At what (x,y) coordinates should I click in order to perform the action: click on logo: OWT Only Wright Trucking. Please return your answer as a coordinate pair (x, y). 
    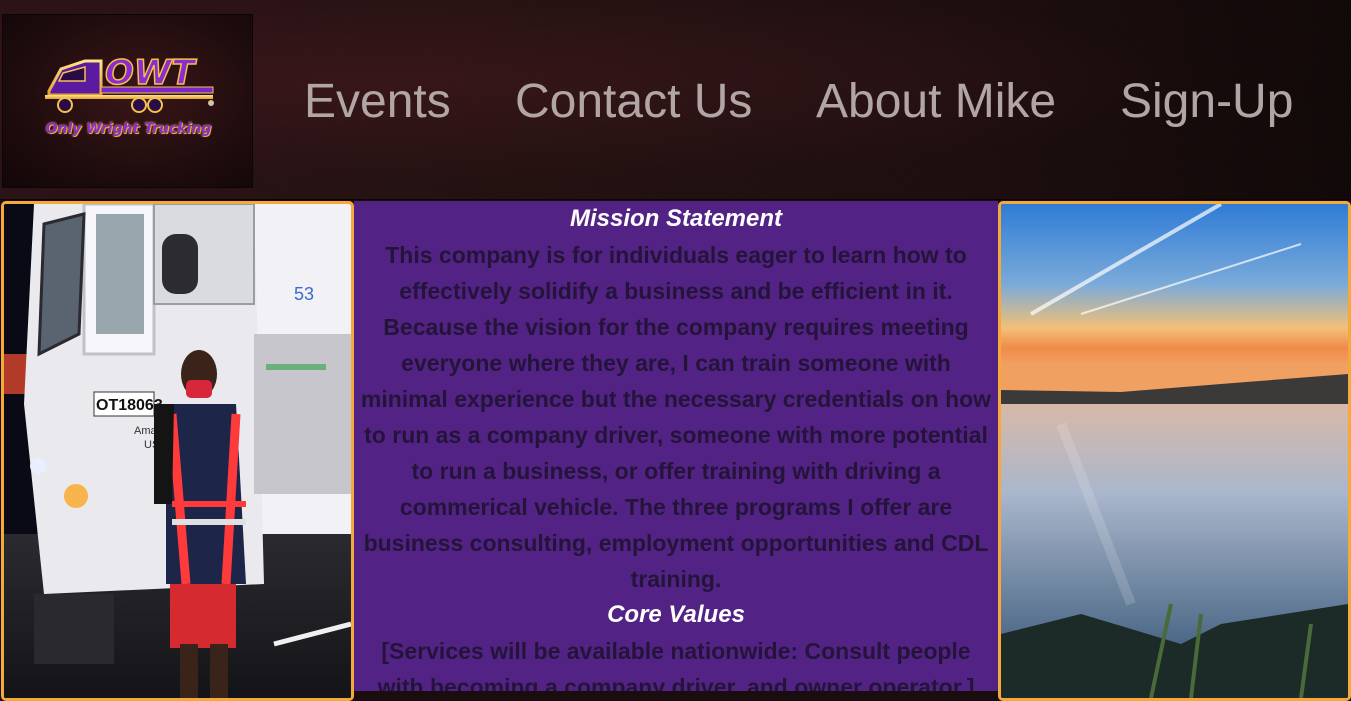
    Looking at the image, I should click on (127, 101).